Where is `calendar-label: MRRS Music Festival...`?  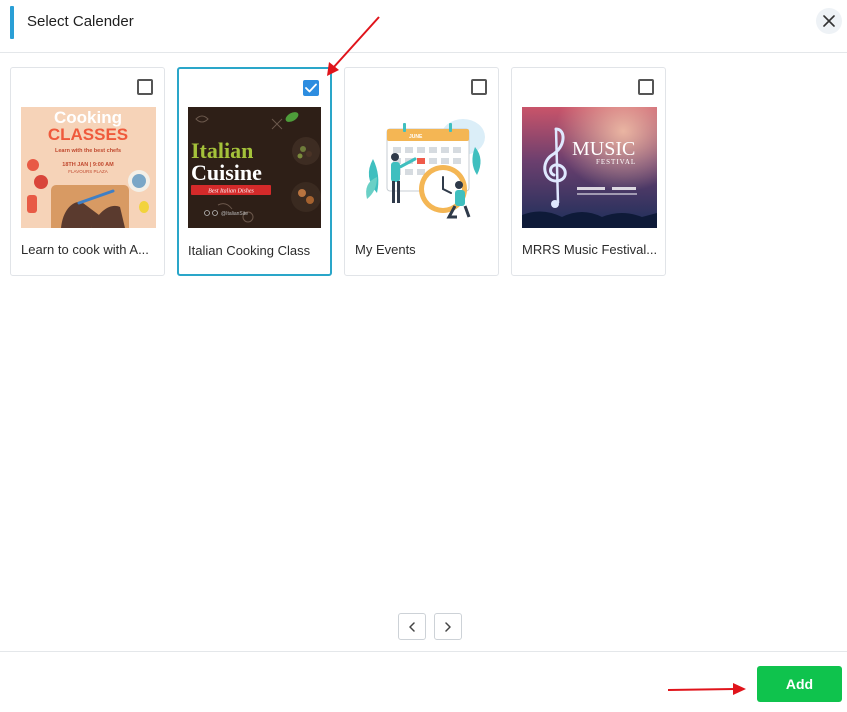 calendar-label: MRRS Music Festival... is located at coordinates (590, 249).